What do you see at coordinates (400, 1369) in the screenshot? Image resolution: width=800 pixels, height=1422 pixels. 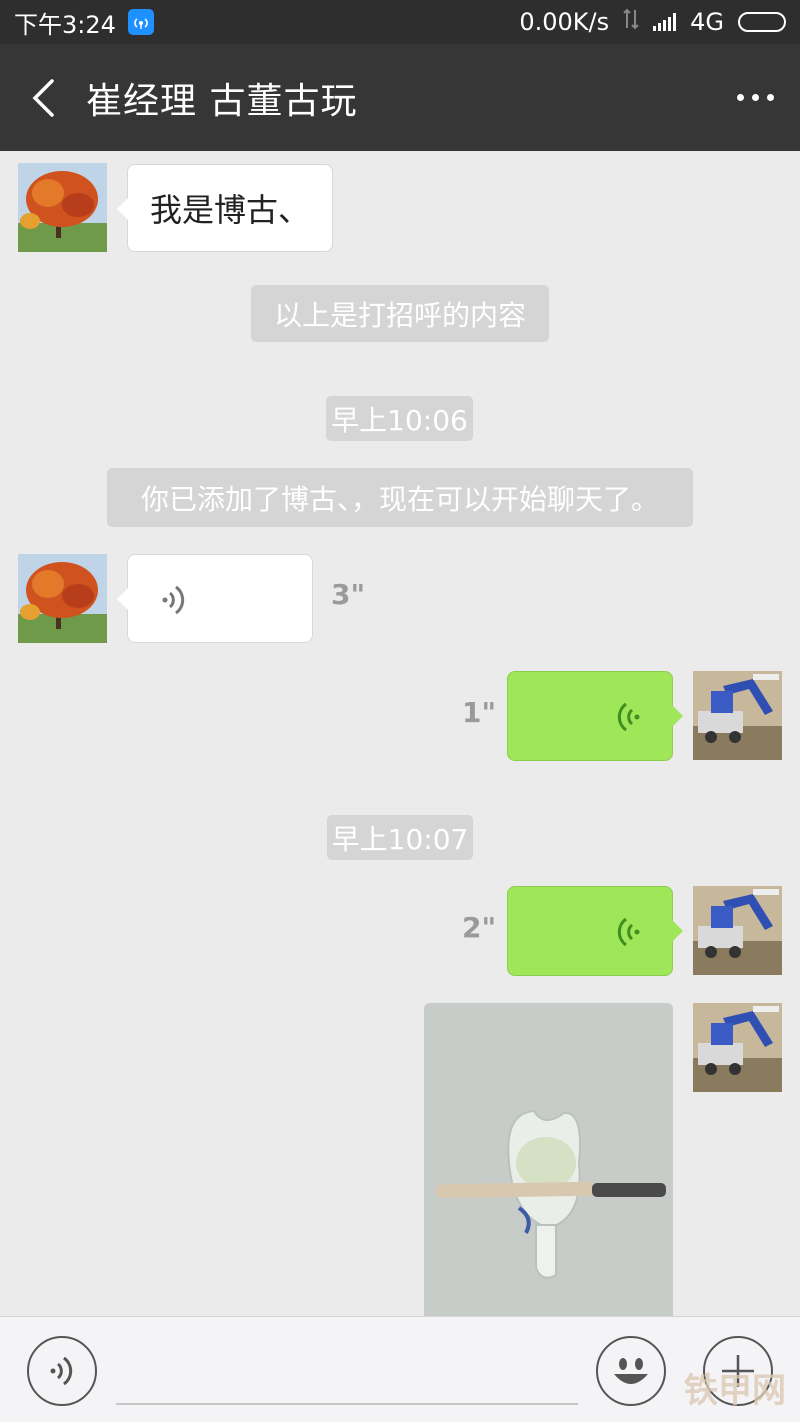 I see `input-bar: 铁甲网` at bounding box center [400, 1369].